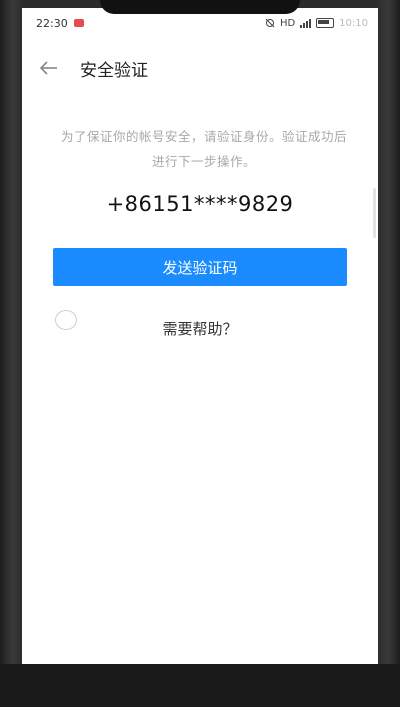  I want to click on status-battery-time: 10:10, so click(353, 23).